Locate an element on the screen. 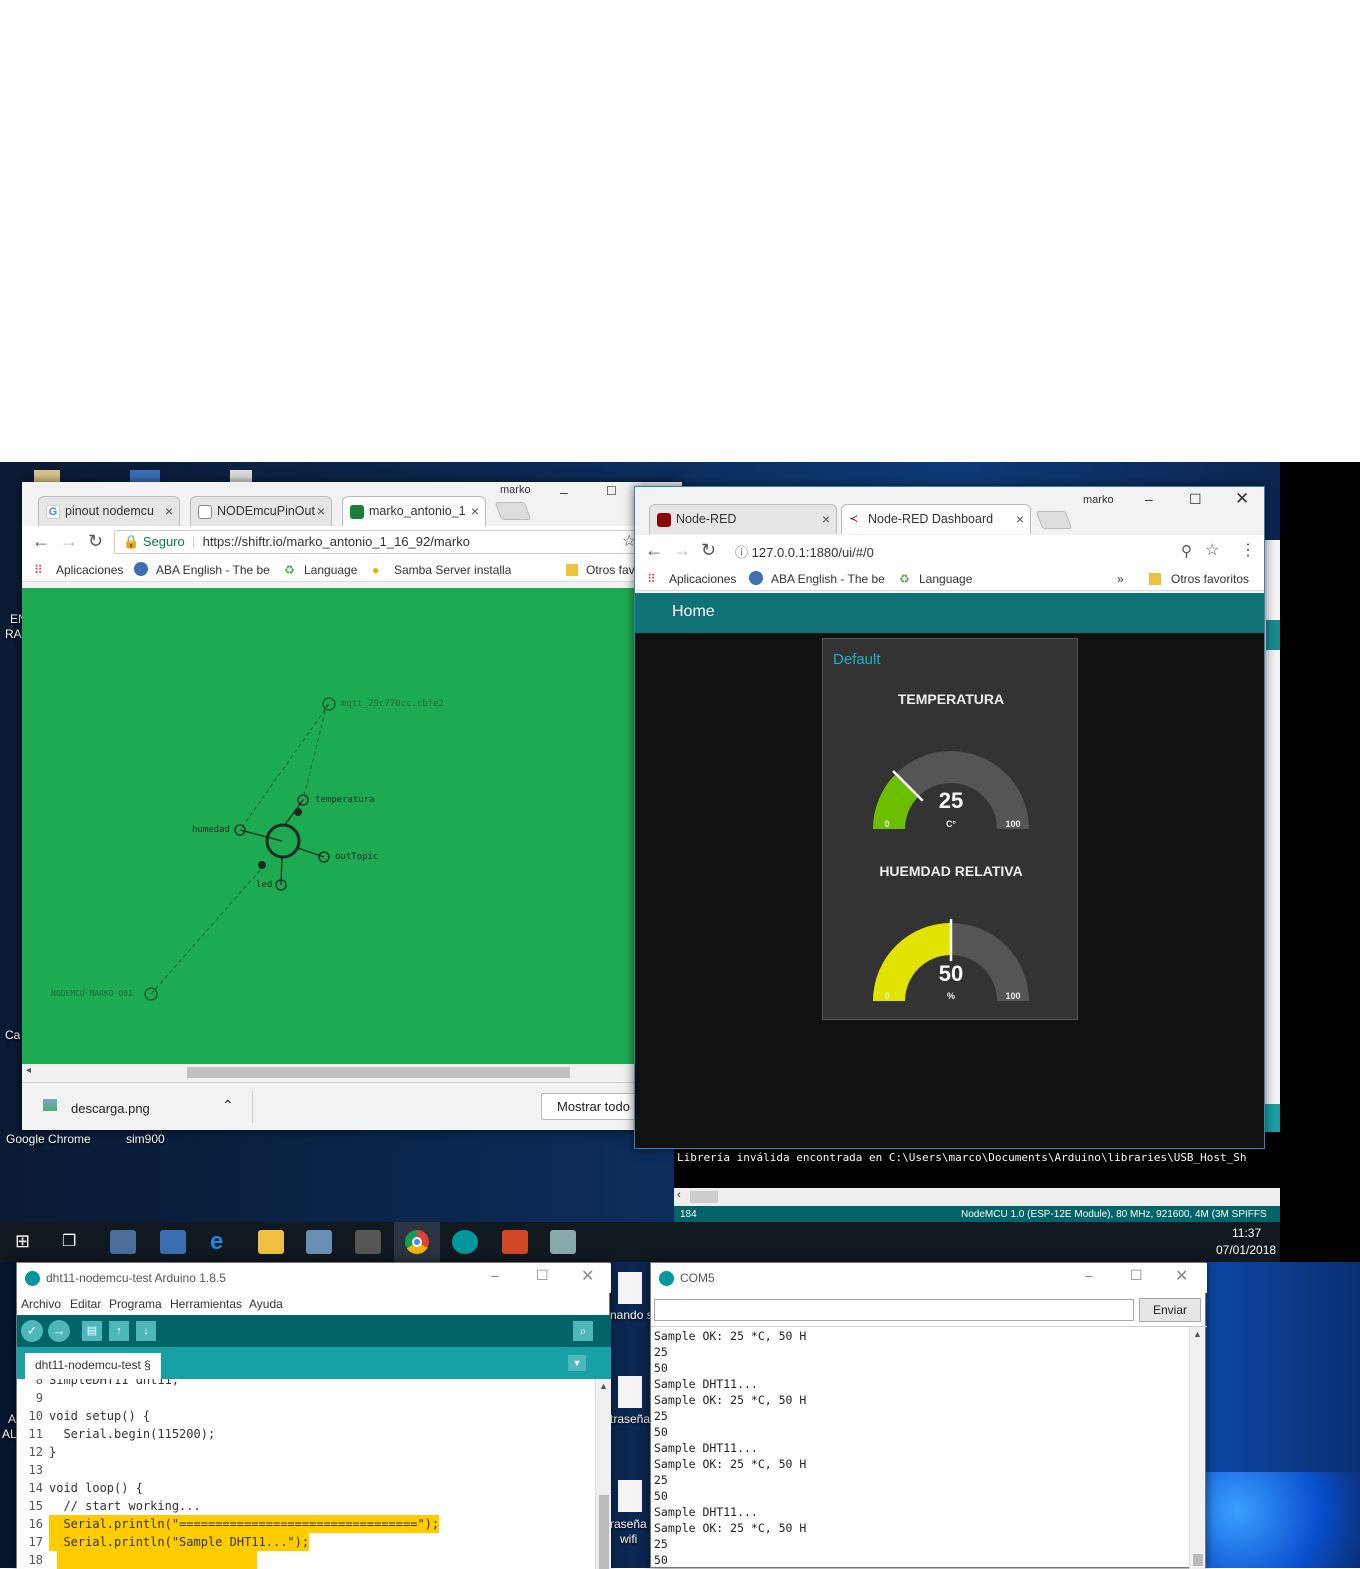  desktop-icon-label: AL is located at coordinates (9, 1434).